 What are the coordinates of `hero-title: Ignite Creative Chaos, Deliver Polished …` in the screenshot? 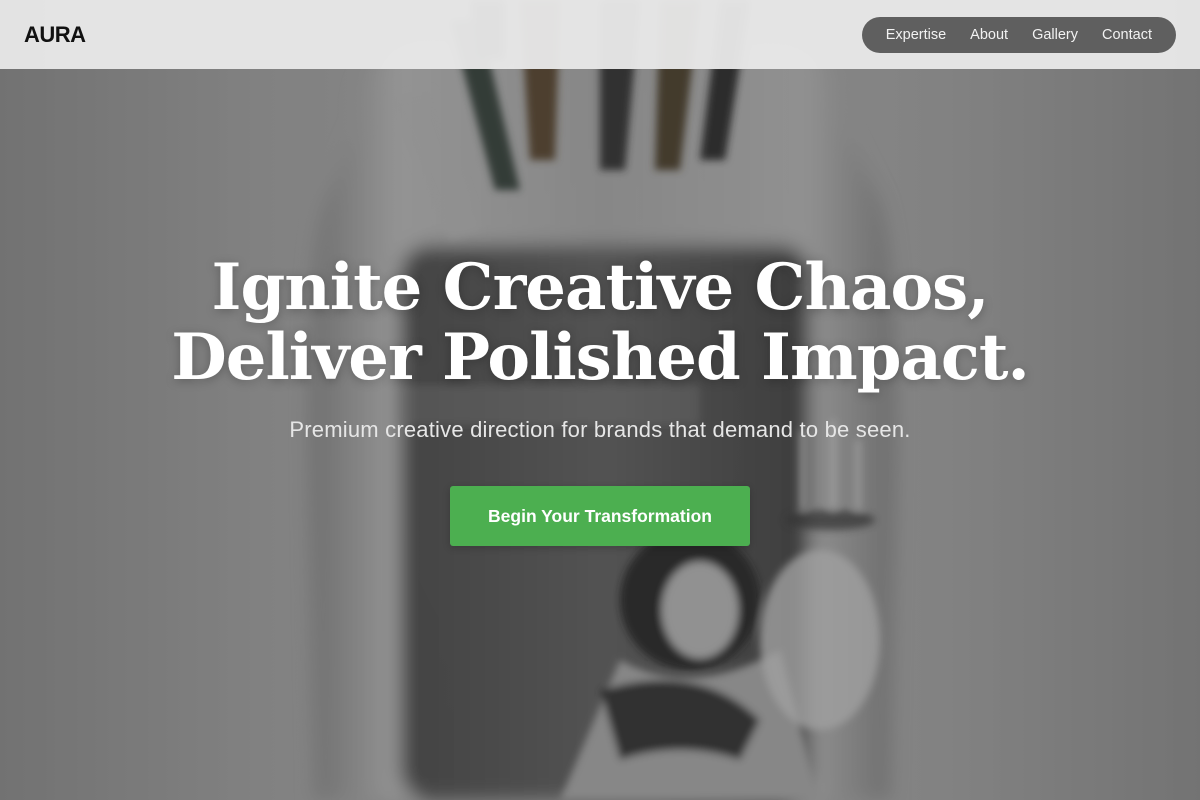 It's located at (600, 322).